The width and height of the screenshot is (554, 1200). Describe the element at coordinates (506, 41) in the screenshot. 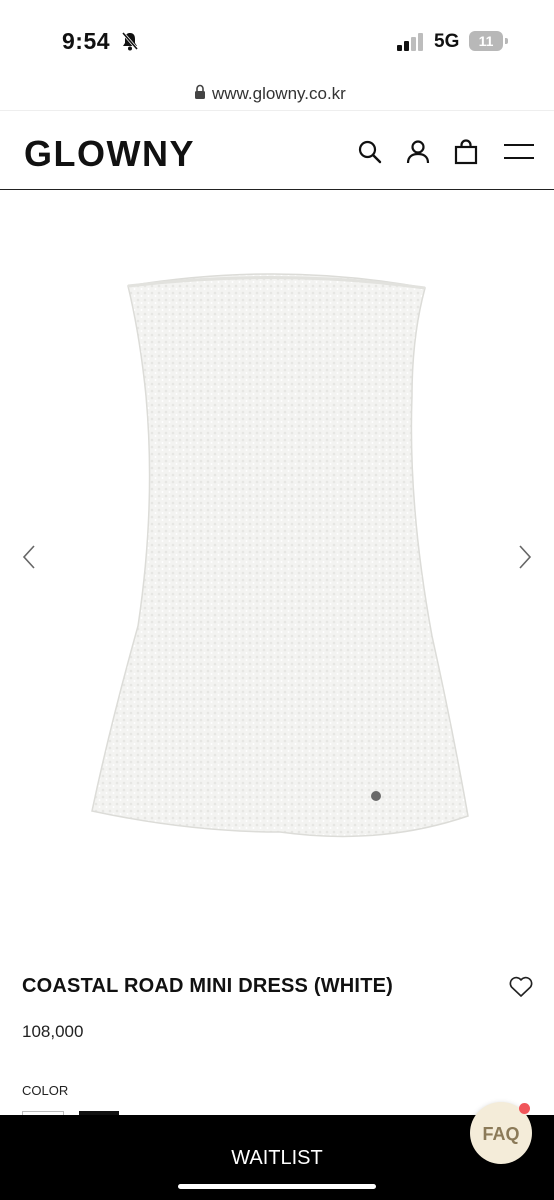

I see `battery-tip` at that location.